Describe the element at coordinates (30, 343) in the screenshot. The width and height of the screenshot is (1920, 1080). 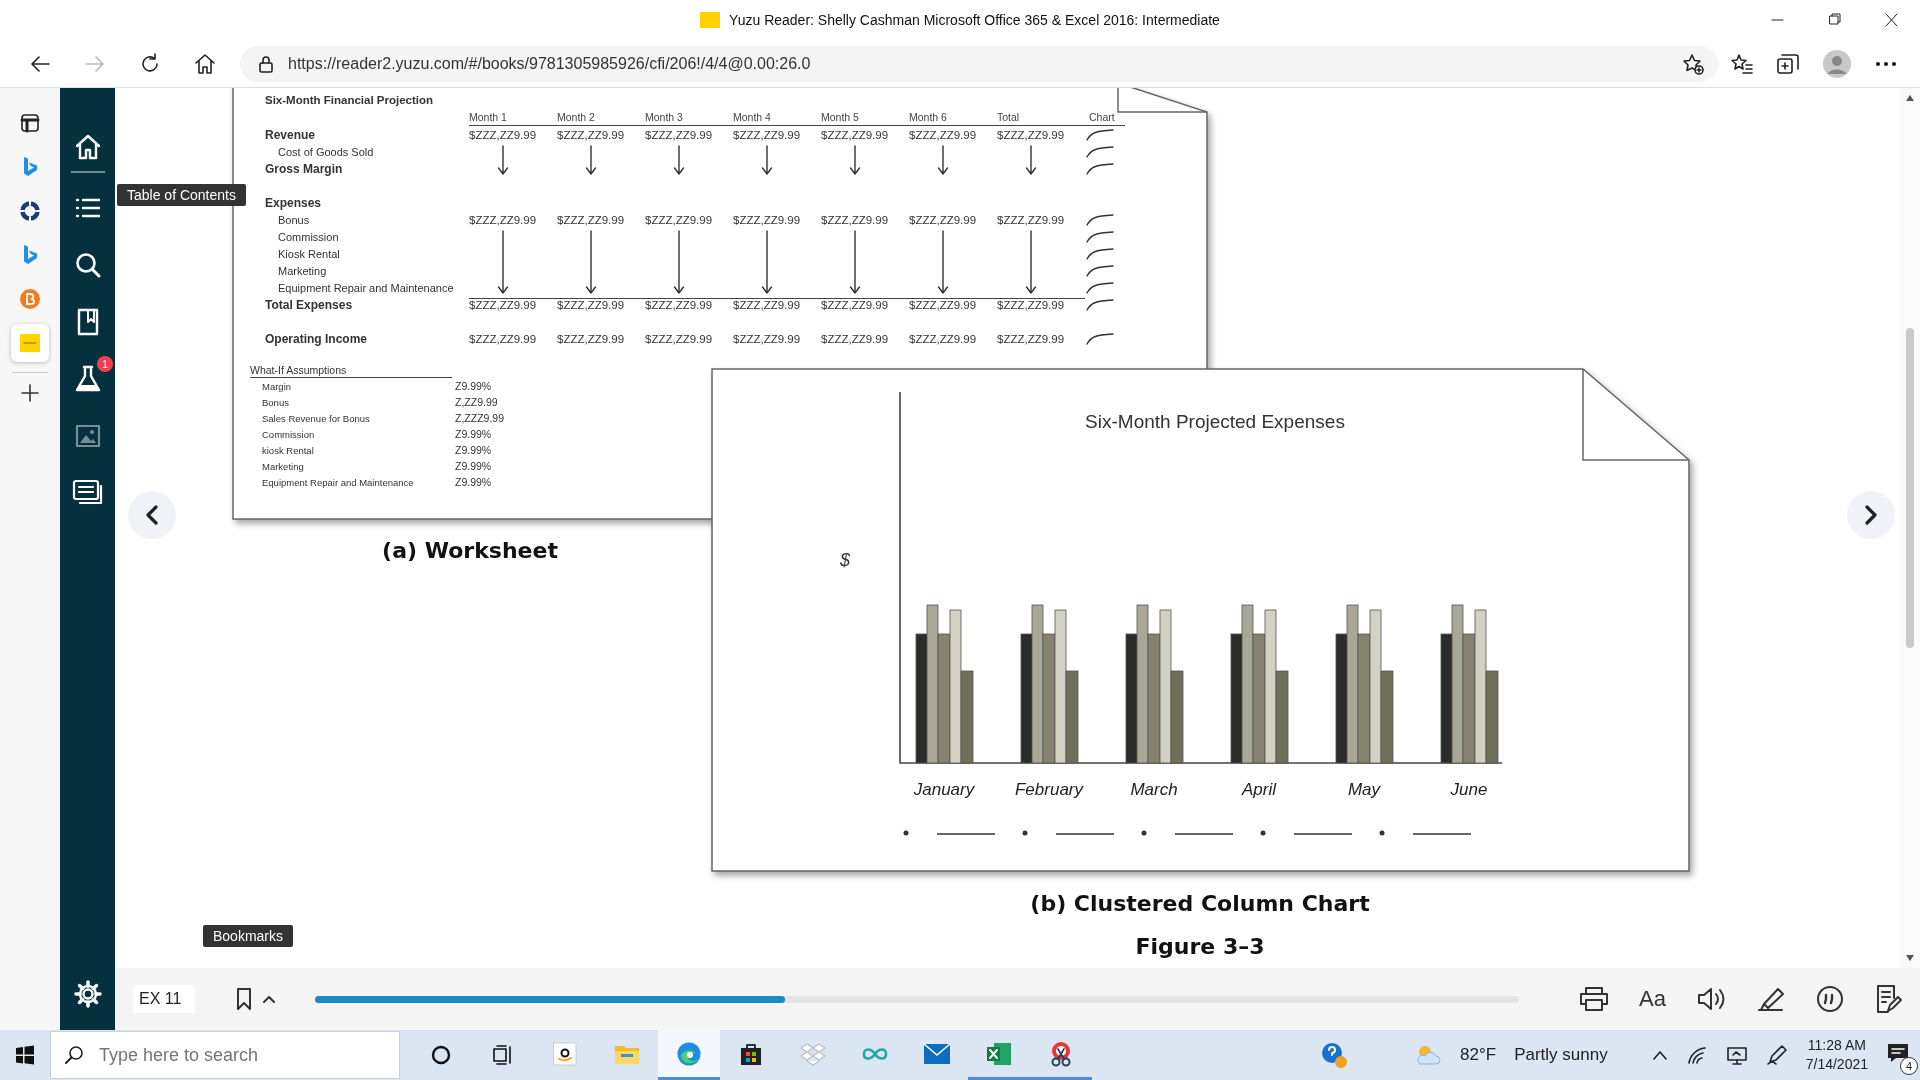
I see `yuzu-logo-icon` at that location.